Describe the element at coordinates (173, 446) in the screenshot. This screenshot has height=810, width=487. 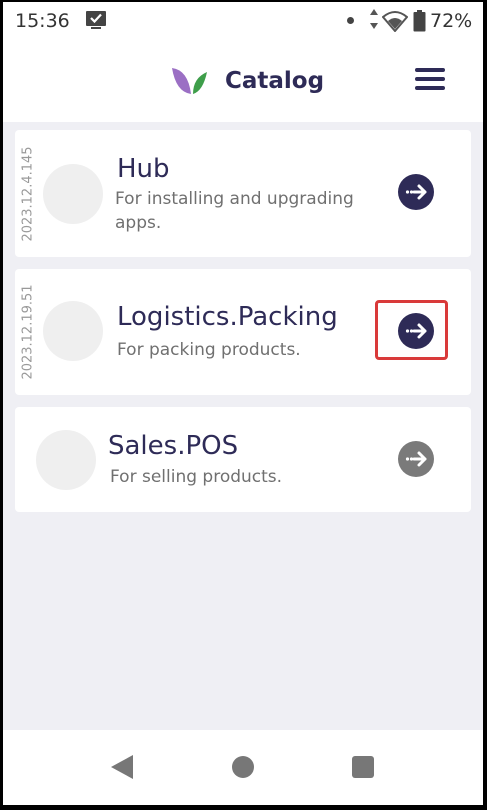
I see `app-name: Sales.POS` at that location.